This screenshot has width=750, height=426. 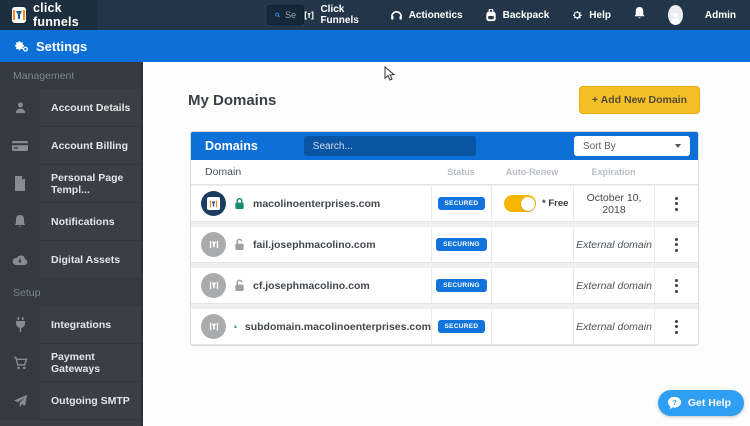 I want to click on clickfunnels-logo: click funnels, so click(x=48, y=15).